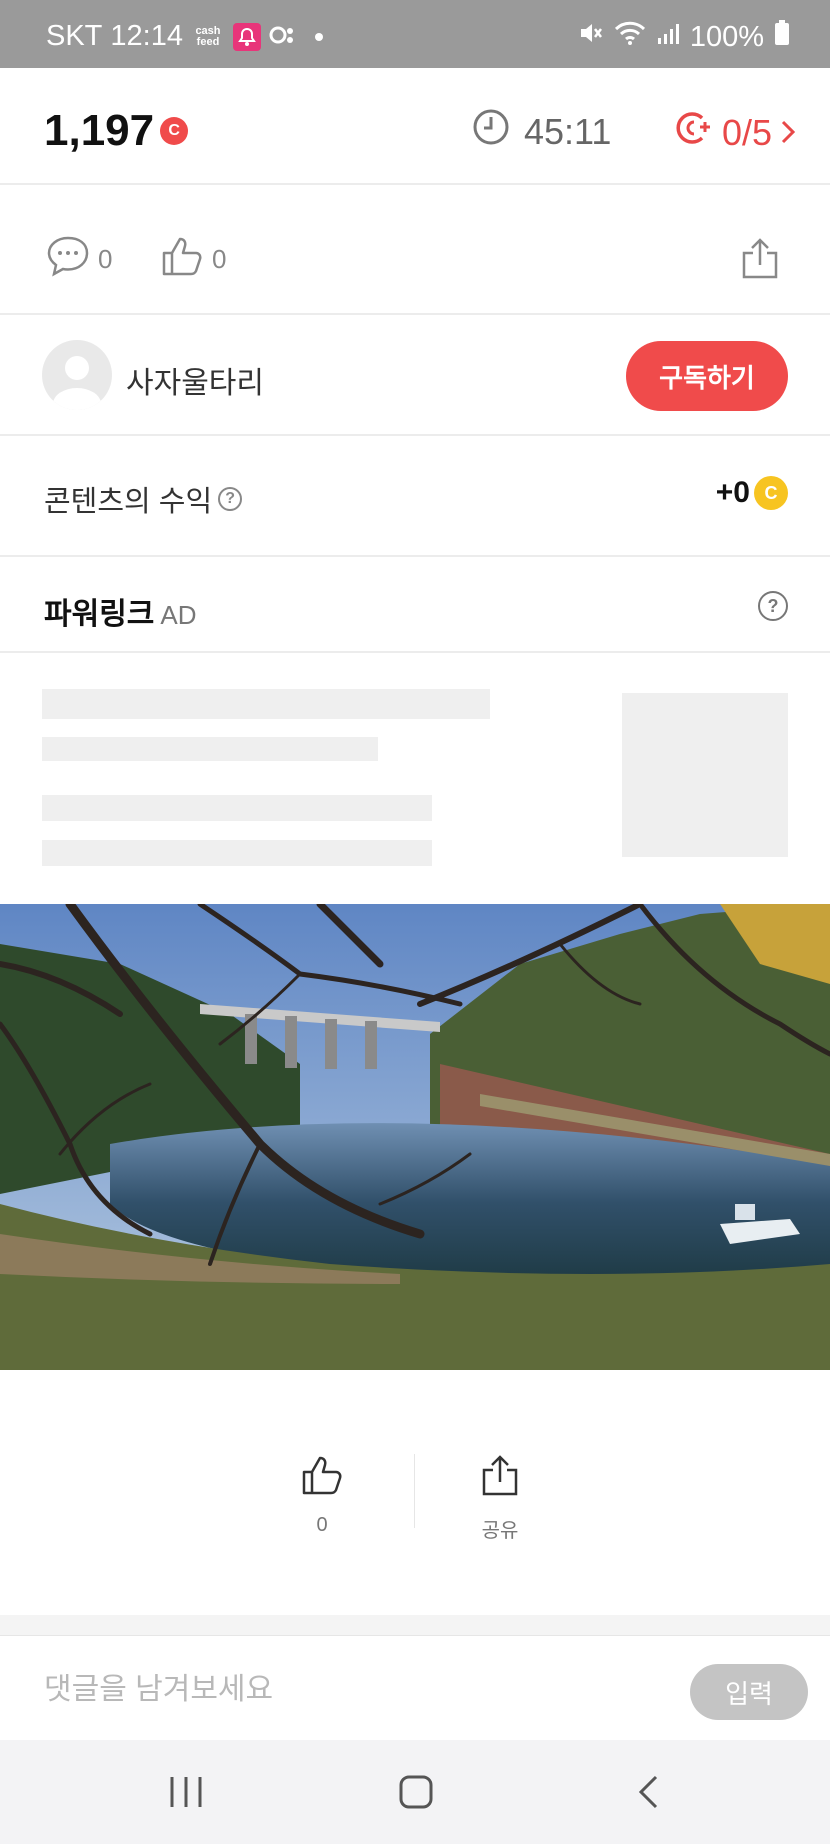 The width and height of the screenshot is (830, 1844). Describe the element at coordinates (668, 37) in the screenshot. I see `signal-icon` at that location.